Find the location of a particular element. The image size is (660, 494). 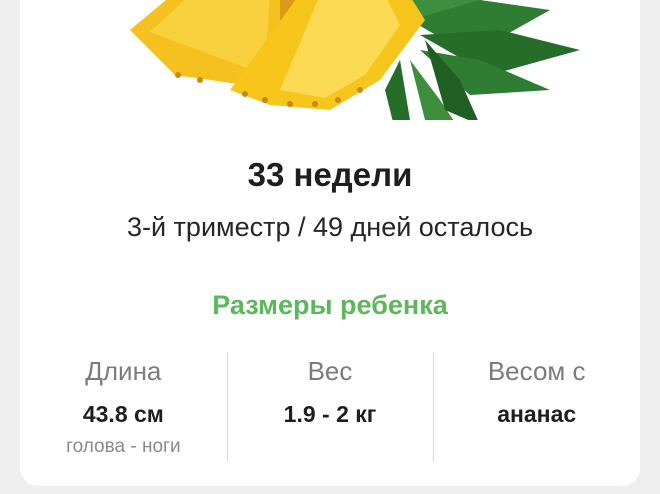

stat-label: Вес is located at coordinates (330, 371).